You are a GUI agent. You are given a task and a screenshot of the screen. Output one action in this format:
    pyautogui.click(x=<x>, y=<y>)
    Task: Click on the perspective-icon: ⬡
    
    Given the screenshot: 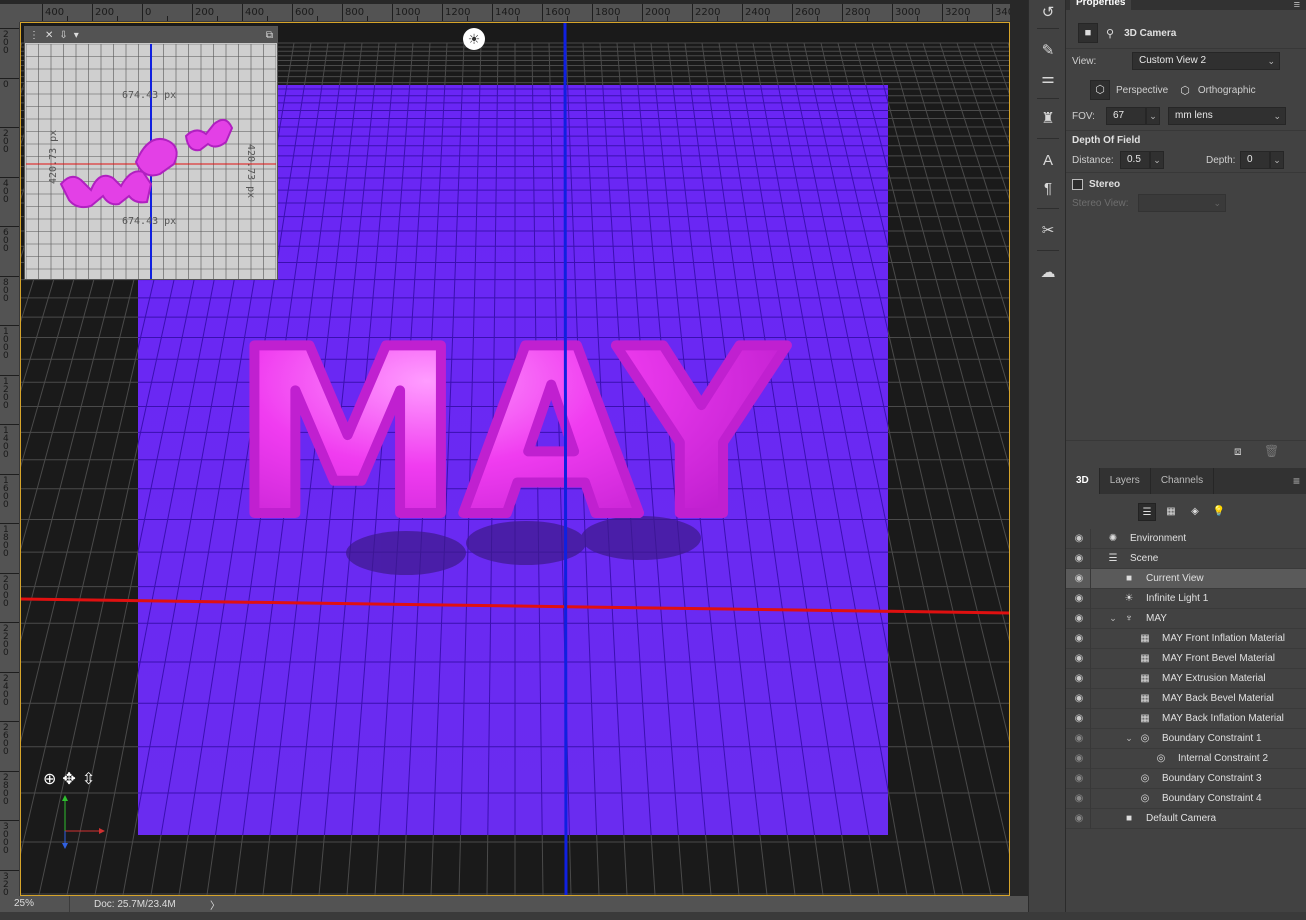 What is the action you would take?
    pyautogui.click(x=1100, y=90)
    